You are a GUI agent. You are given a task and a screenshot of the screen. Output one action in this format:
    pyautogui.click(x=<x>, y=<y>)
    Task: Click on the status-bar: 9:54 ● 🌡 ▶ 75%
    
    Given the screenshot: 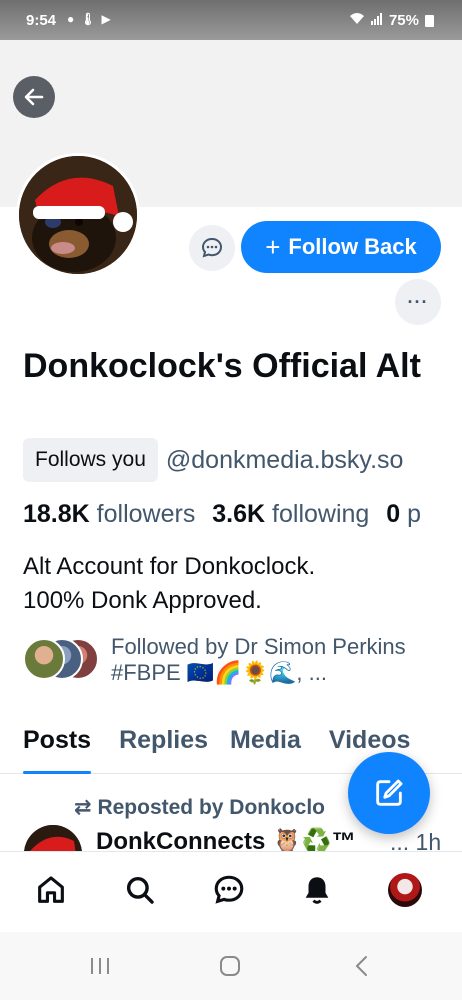 What is the action you would take?
    pyautogui.click(x=231, y=20)
    